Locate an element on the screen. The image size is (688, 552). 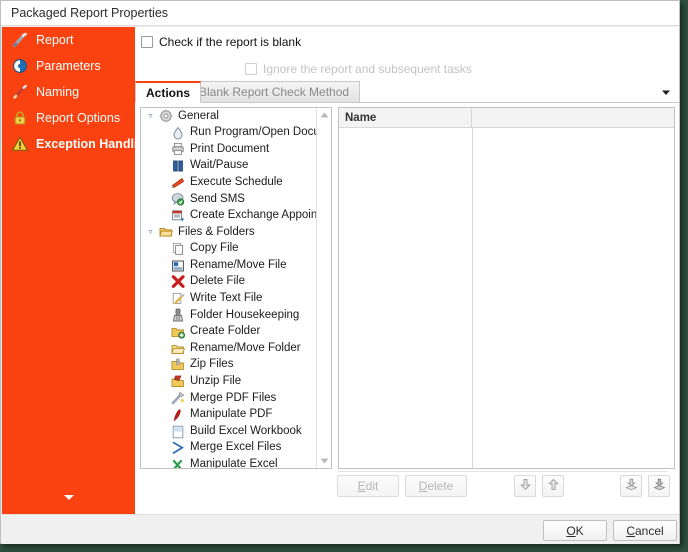
tree-item-copy-file: Copy File is located at coordinates (229, 249).